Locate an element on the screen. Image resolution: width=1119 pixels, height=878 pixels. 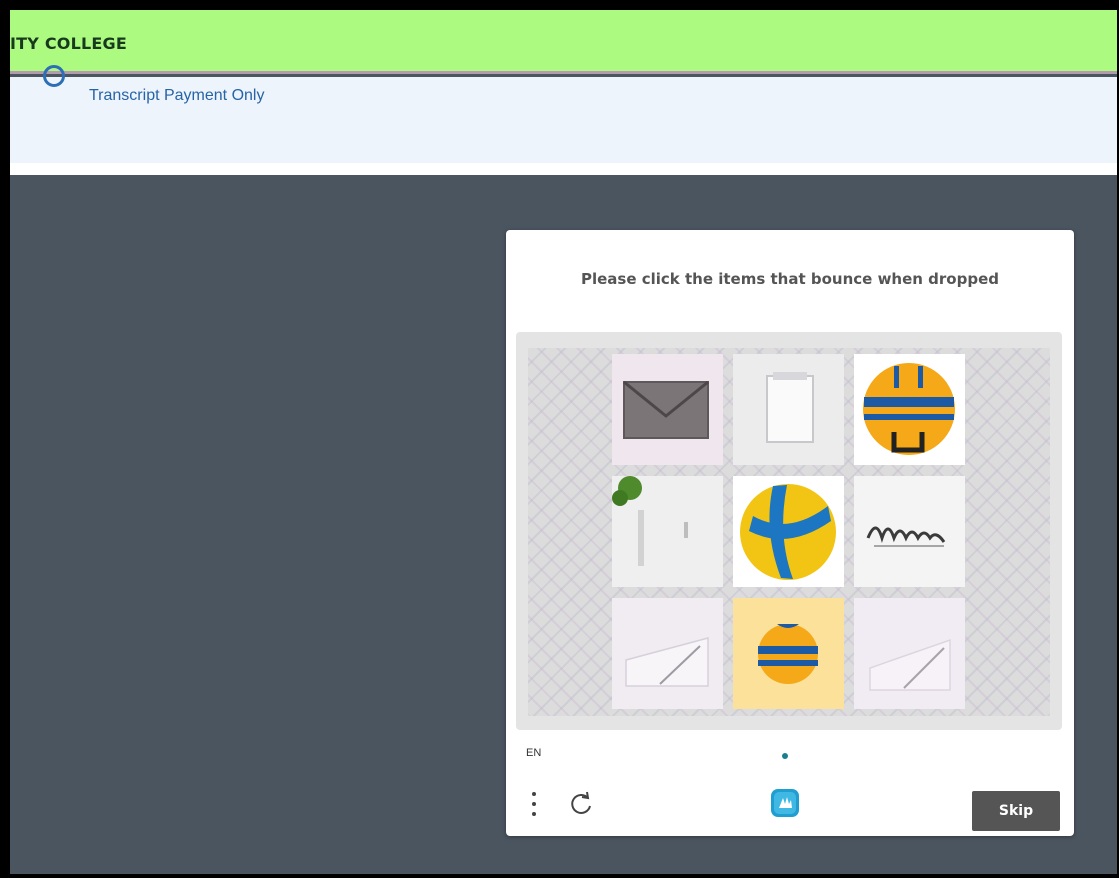
notepad-image is located at coordinates (788, 409).